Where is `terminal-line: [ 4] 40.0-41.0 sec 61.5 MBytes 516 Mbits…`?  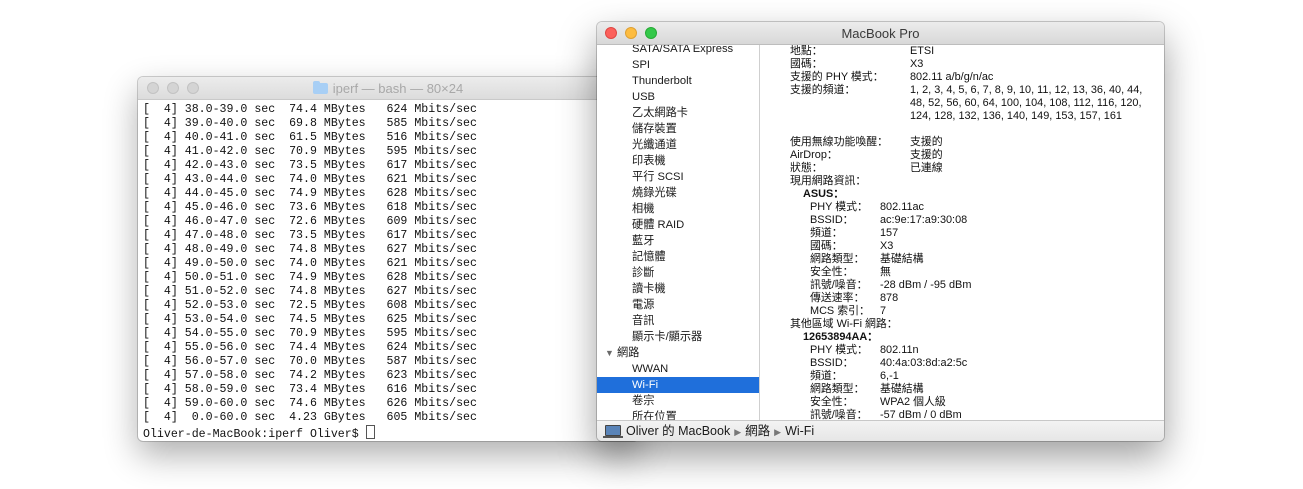
terminal-line: [ 4] 40.0-41.0 sec 61.5 MBytes 516 Mbits… is located at coordinates (310, 137).